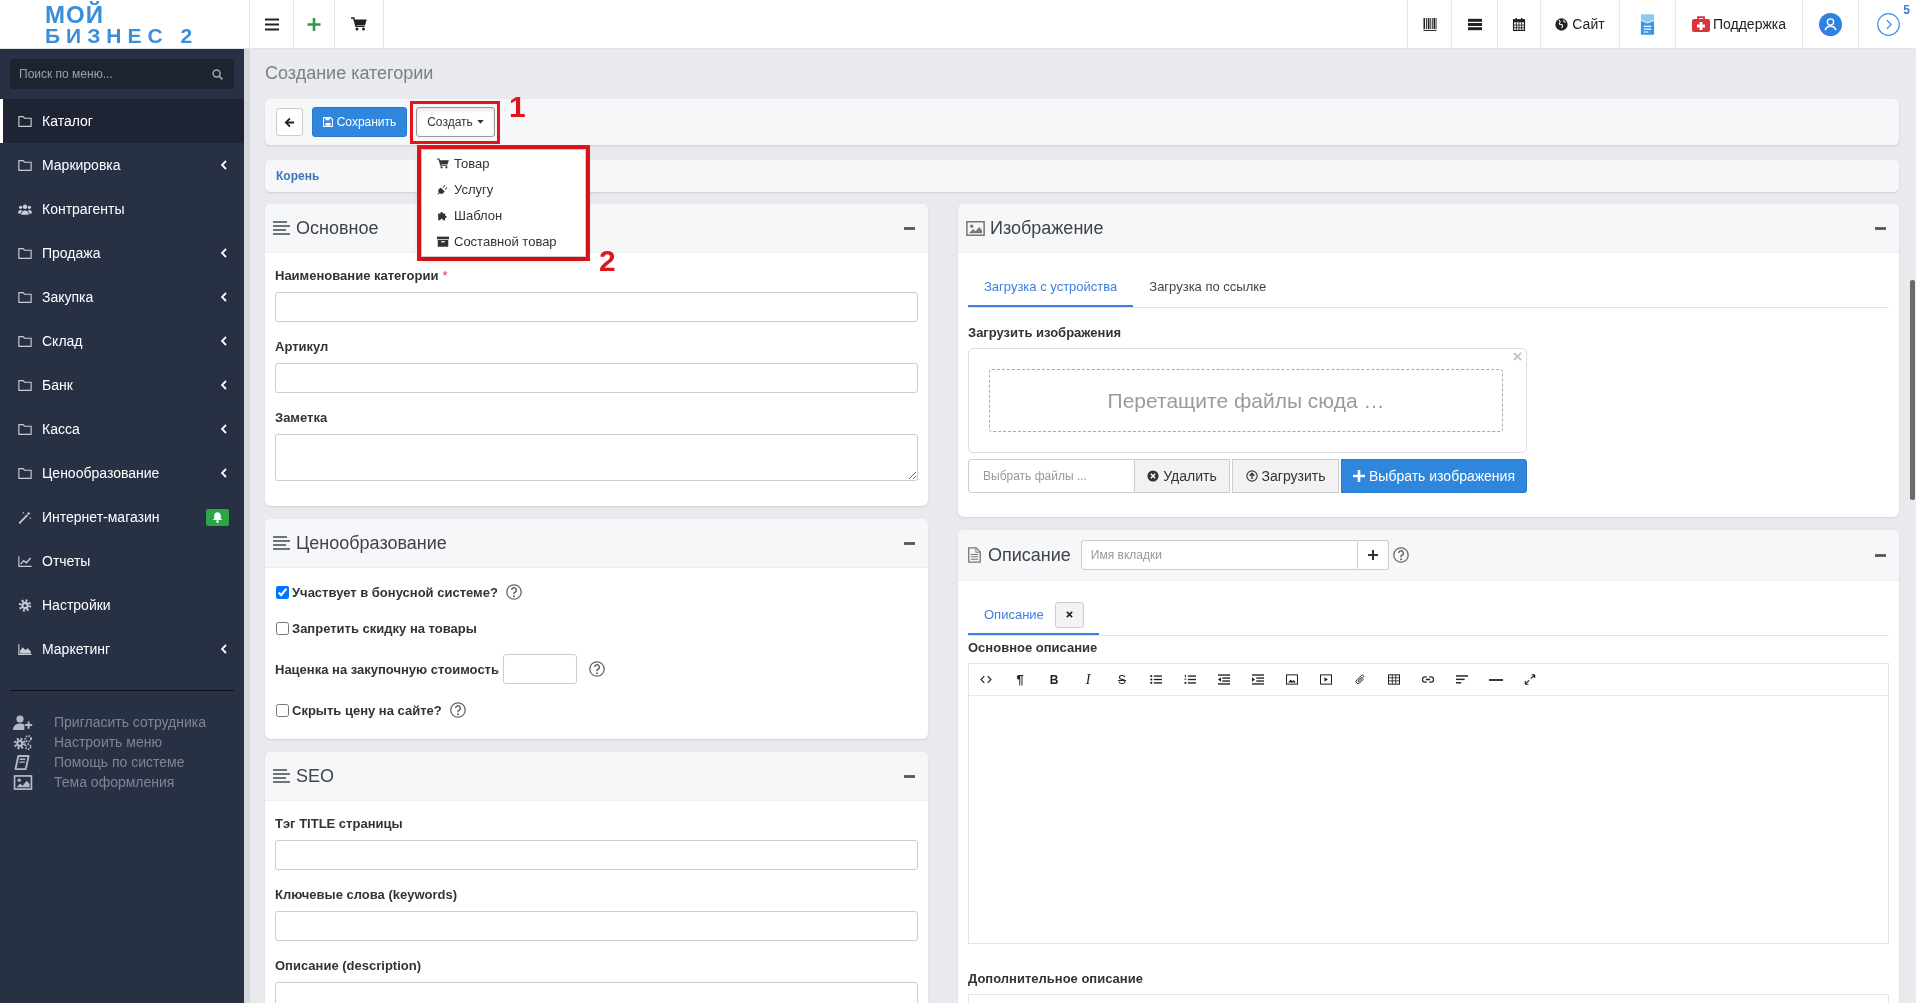 Image resolution: width=1916 pixels, height=1003 pixels. I want to click on scrollbar-thumb, so click(1912, 390).